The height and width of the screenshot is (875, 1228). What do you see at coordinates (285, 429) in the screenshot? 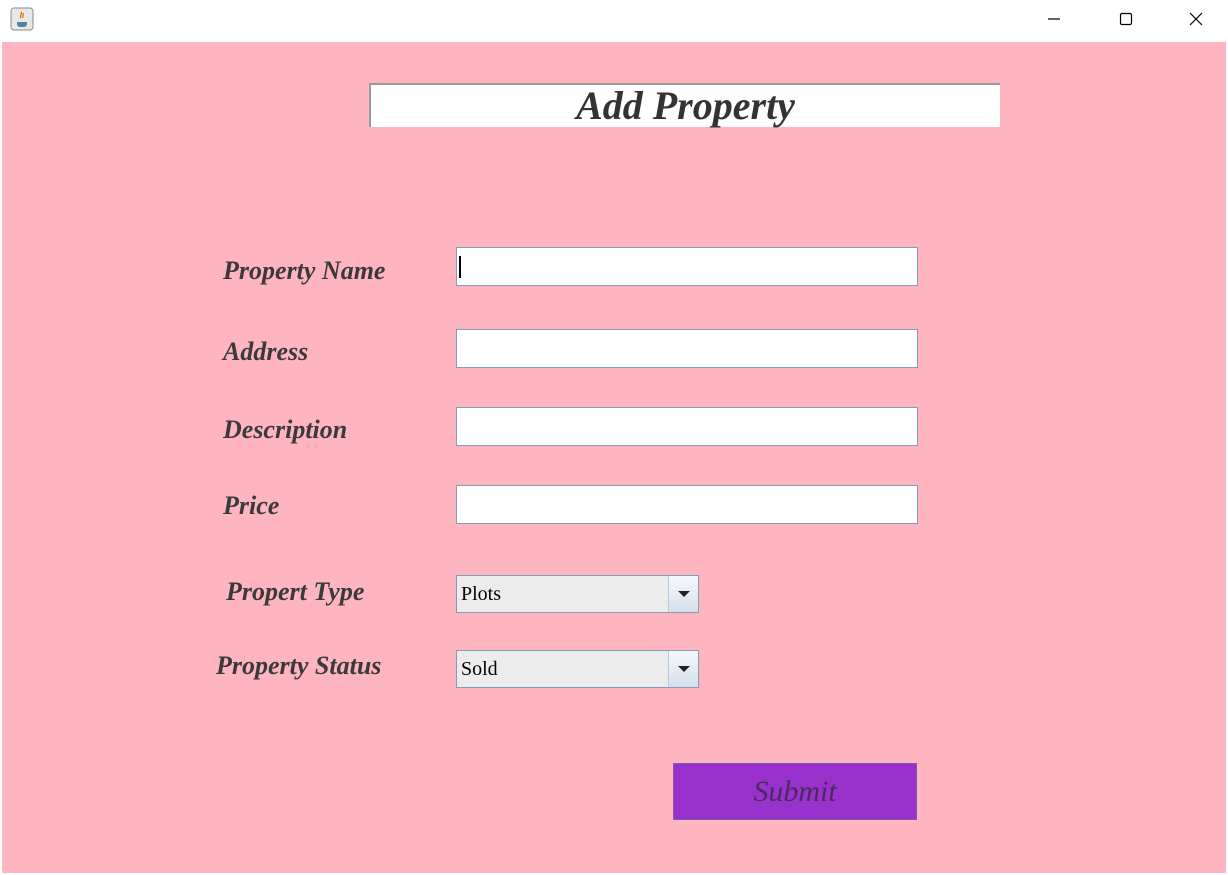
I see `description-label: Description` at bounding box center [285, 429].